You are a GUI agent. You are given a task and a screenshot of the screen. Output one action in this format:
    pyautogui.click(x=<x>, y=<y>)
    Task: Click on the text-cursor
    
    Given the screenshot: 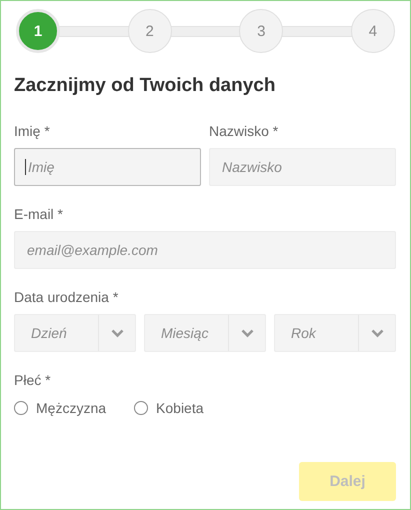 What is the action you would take?
    pyautogui.click(x=25, y=167)
    